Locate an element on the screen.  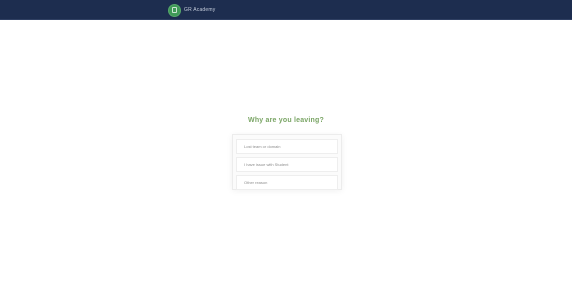
reason-option: Lost team or domain is located at coordinates (287, 146).